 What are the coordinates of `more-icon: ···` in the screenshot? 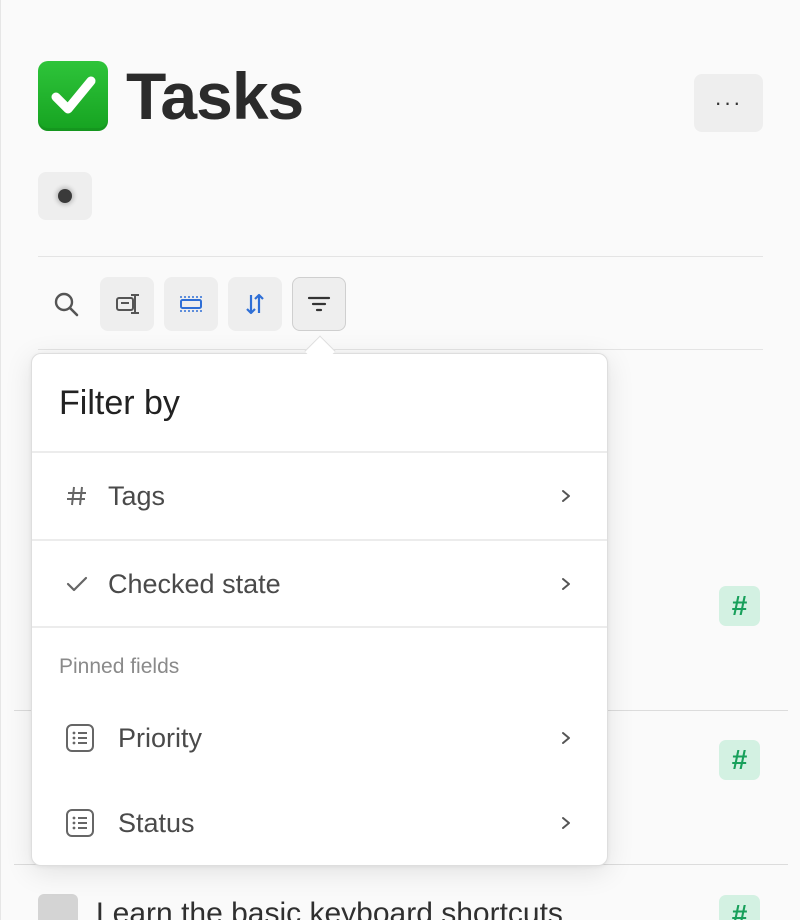 It's located at (728, 102).